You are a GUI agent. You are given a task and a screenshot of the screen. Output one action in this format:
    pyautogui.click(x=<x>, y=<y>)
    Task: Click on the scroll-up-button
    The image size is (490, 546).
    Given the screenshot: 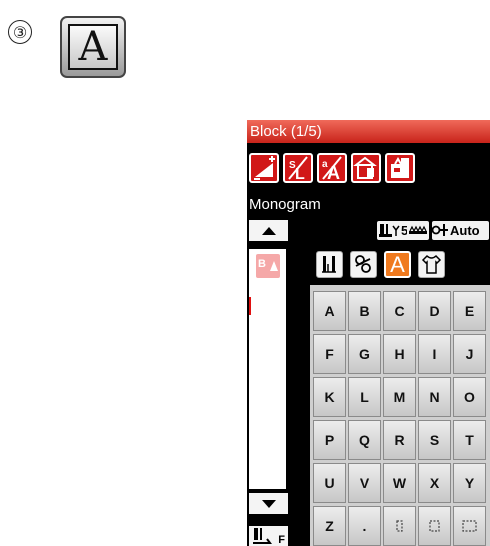 What is the action you would take?
    pyautogui.click(x=268, y=230)
    